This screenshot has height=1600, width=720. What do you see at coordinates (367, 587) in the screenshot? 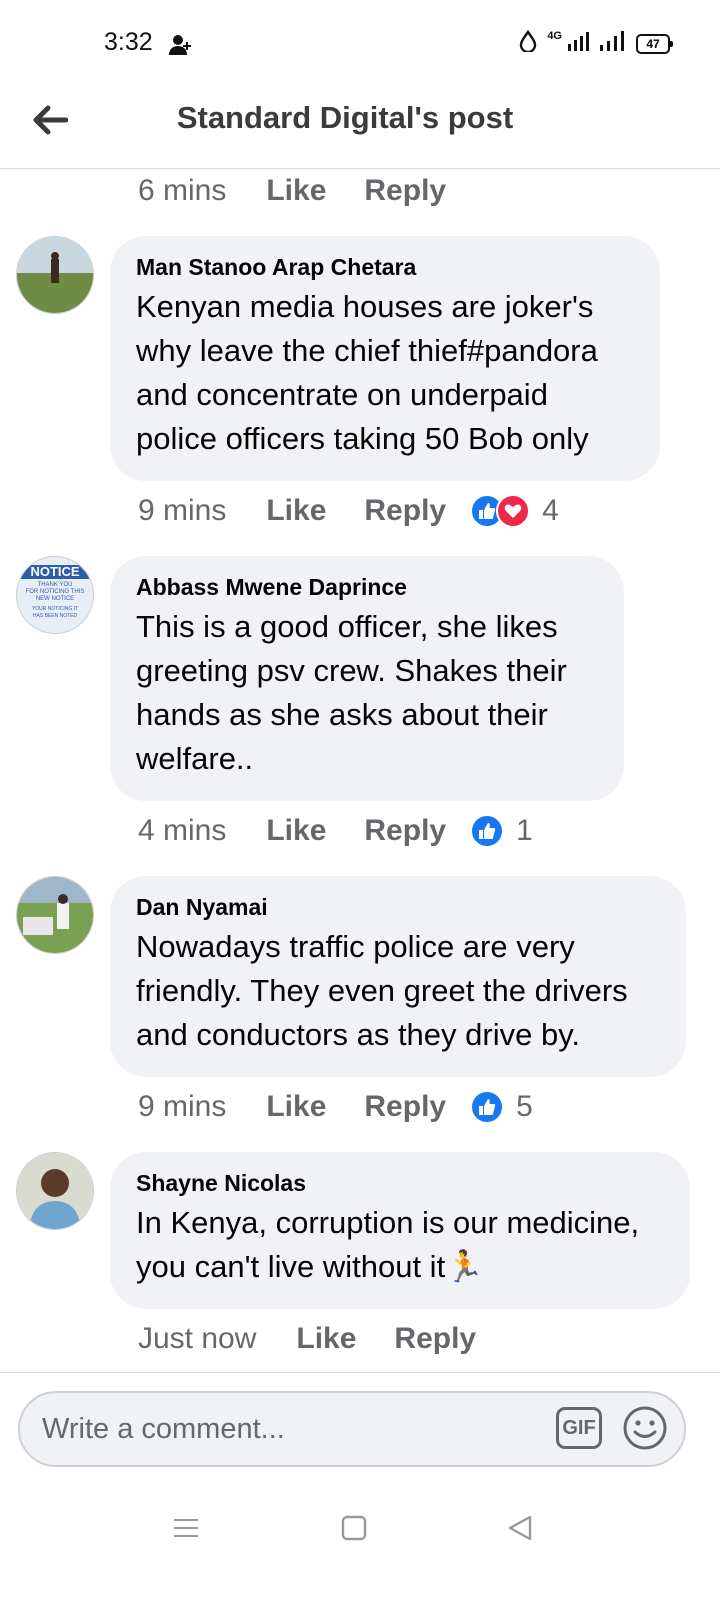
I see `comment-author: Abbass Mwene Daprince` at bounding box center [367, 587].